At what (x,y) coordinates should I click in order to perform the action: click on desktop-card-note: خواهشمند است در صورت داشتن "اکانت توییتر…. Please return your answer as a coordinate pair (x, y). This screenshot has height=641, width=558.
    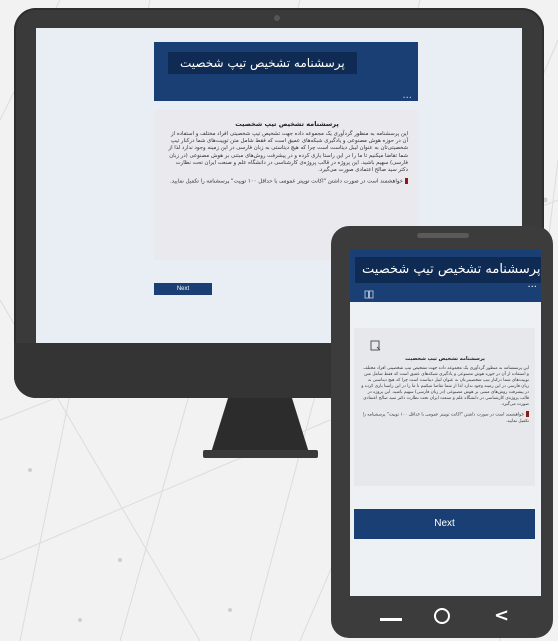
    Looking at the image, I should click on (287, 182).